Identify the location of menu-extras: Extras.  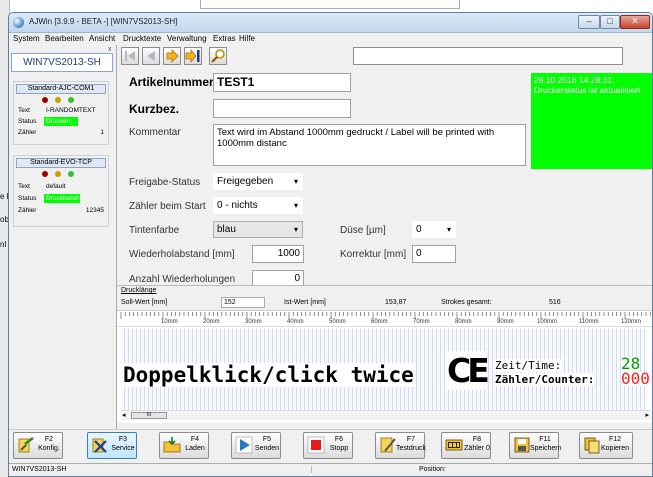
(224, 38).